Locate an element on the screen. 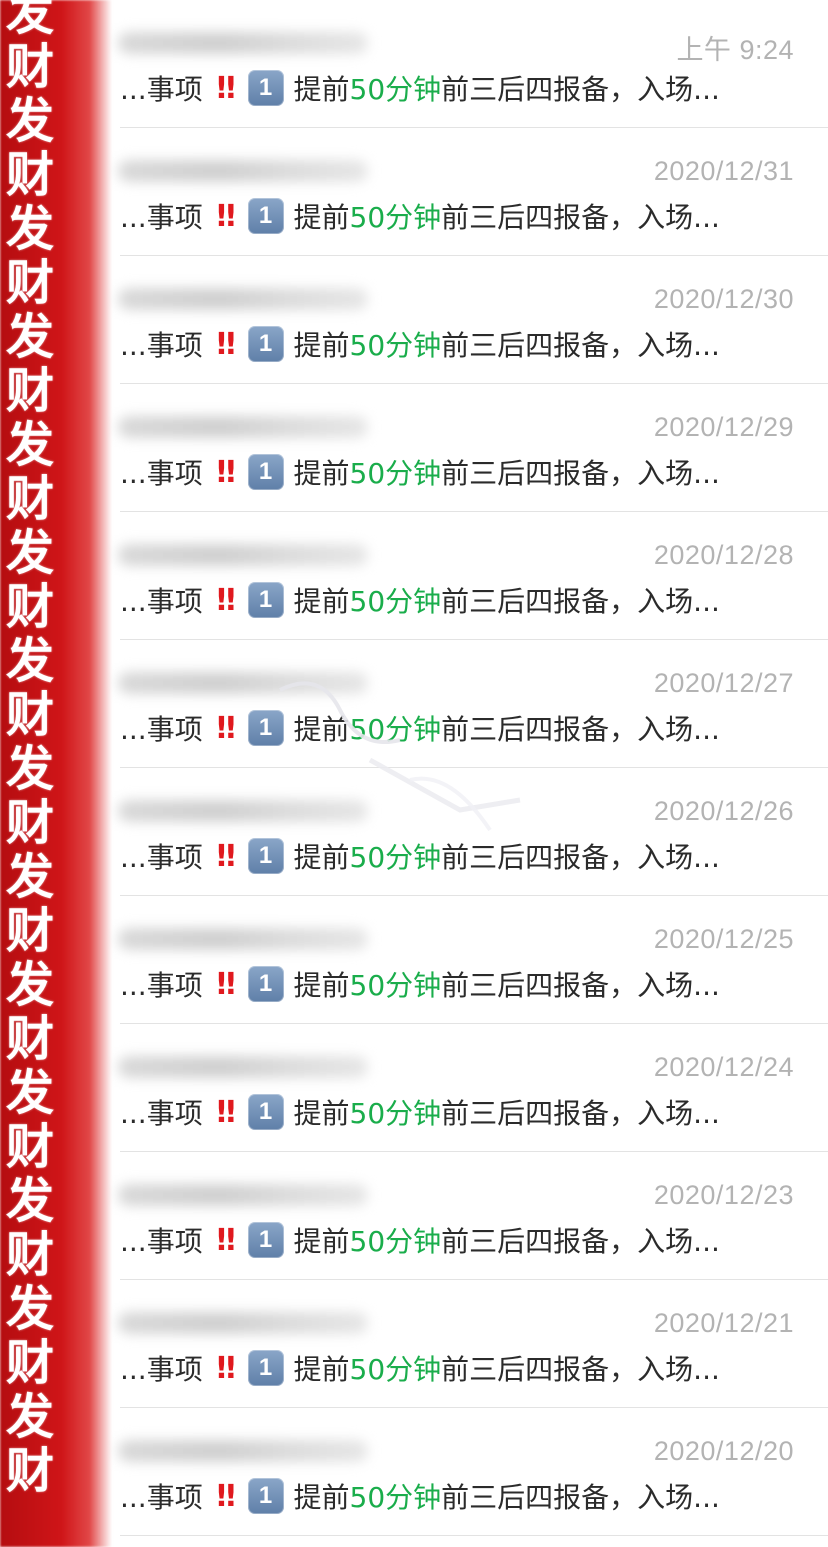 This screenshot has height=1547, width=828. message-timestamp: 2020/12/21 is located at coordinates (723, 1323).